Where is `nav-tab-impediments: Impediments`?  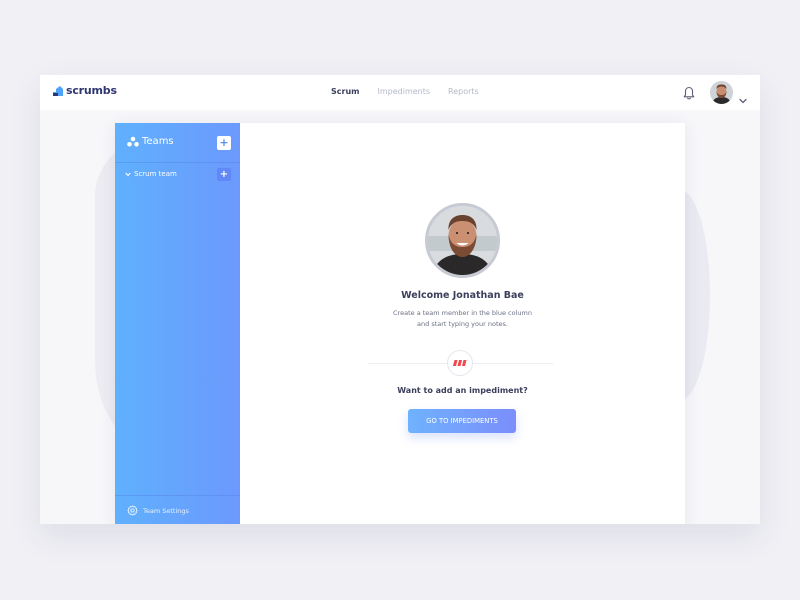 nav-tab-impediments: Impediments is located at coordinates (403, 91).